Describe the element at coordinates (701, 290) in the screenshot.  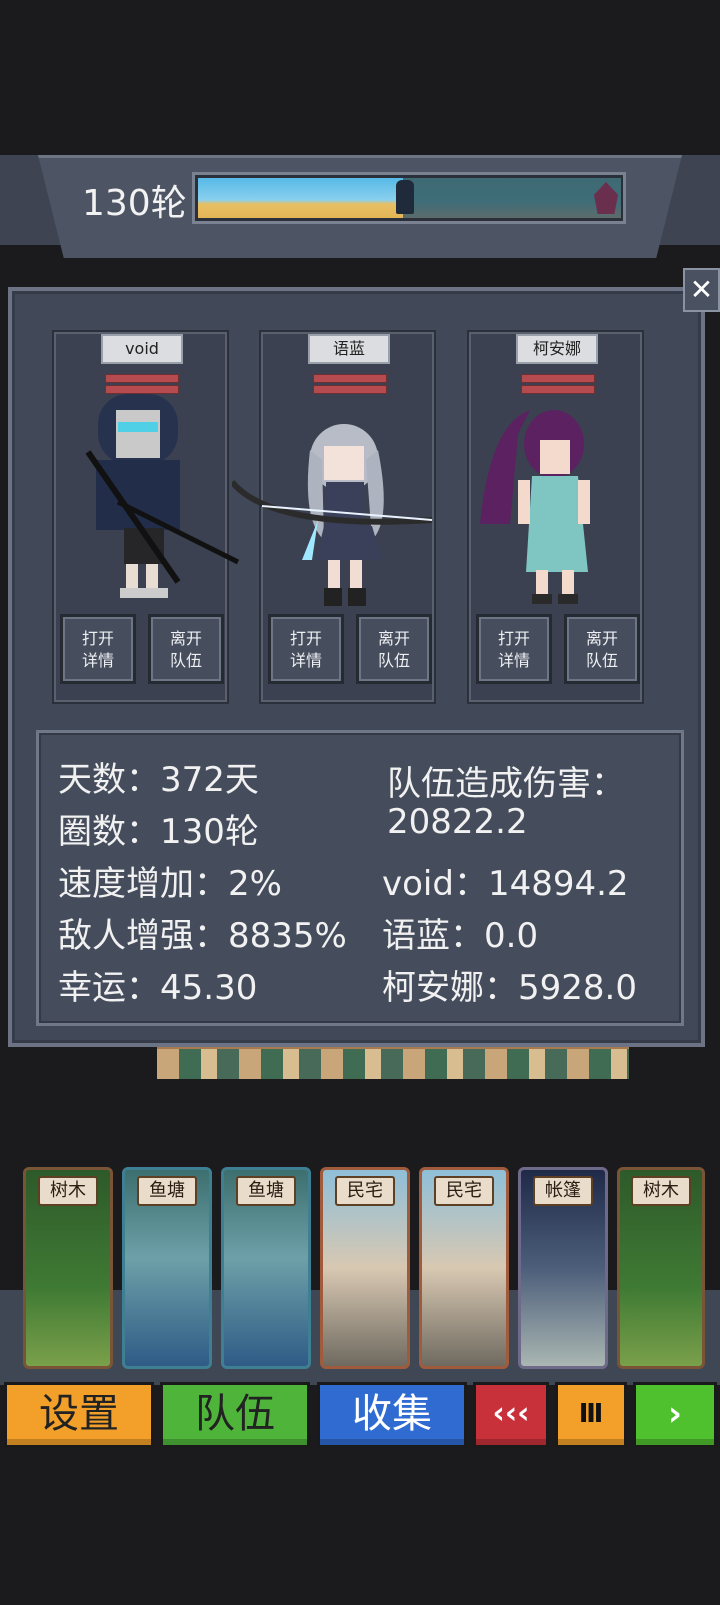
I see `close-button: ✕` at that location.